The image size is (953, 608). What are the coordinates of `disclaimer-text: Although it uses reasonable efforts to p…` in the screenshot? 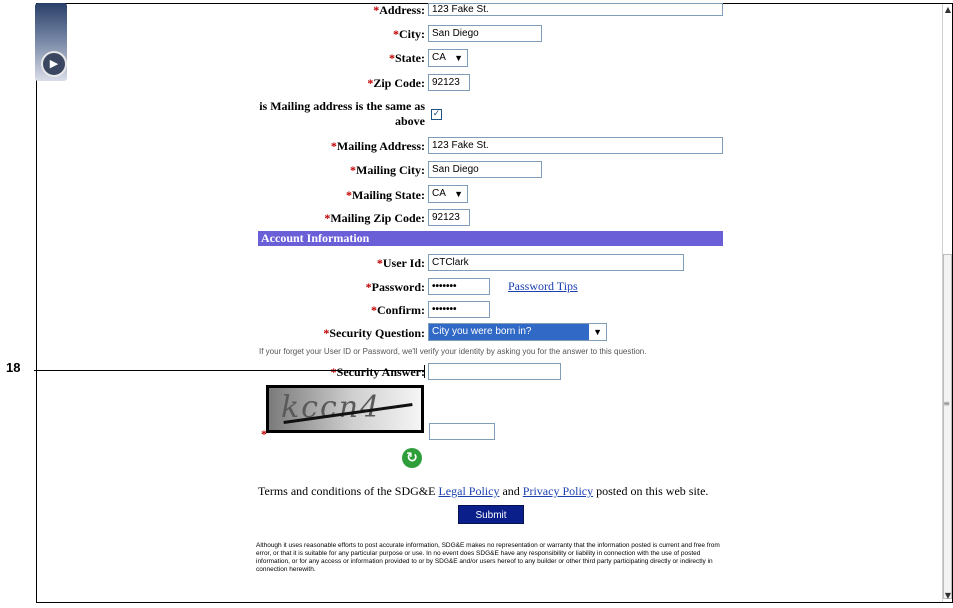 It's located at (488, 557).